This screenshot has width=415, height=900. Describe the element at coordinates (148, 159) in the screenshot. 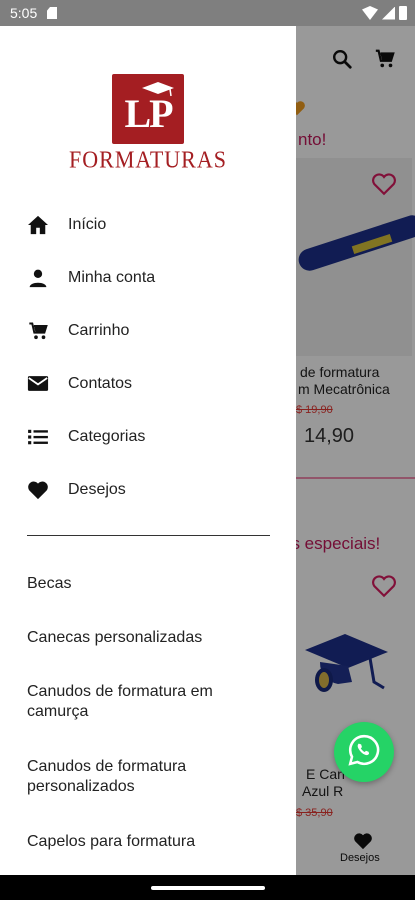

I see `logo-text: FORMATURAS` at that location.